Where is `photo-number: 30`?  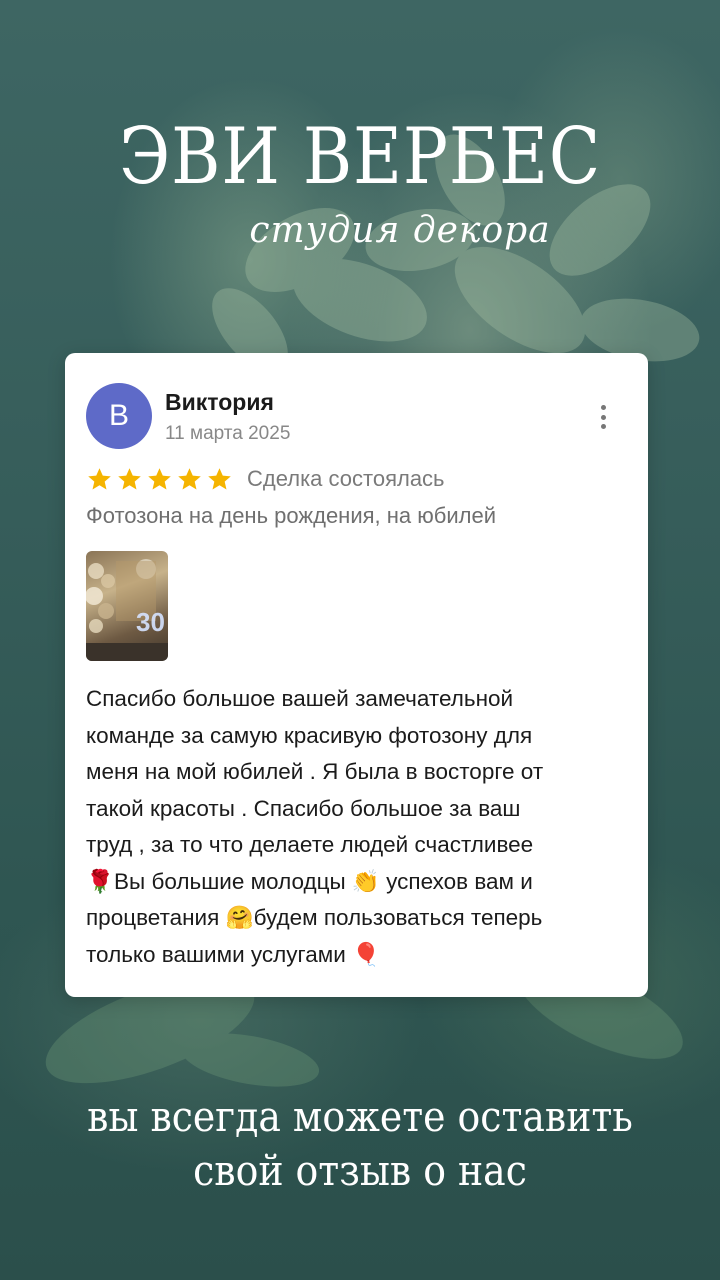 photo-number: 30 is located at coordinates (150, 622).